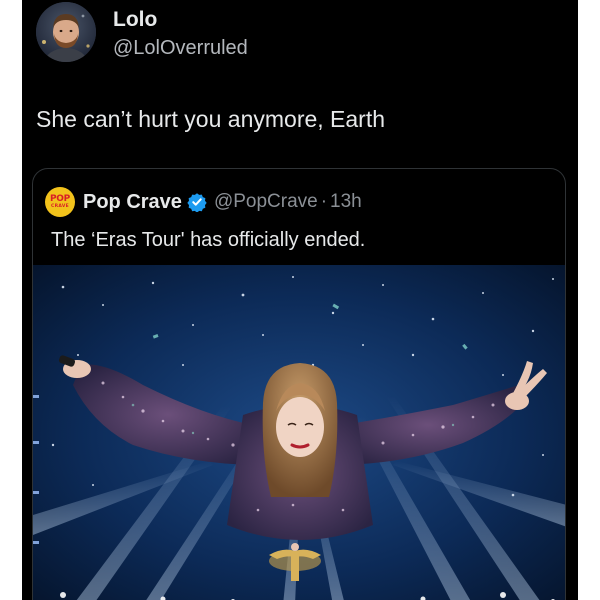 The height and width of the screenshot is (600, 600). I want to click on logo-text-top: POP, so click(60, 199).